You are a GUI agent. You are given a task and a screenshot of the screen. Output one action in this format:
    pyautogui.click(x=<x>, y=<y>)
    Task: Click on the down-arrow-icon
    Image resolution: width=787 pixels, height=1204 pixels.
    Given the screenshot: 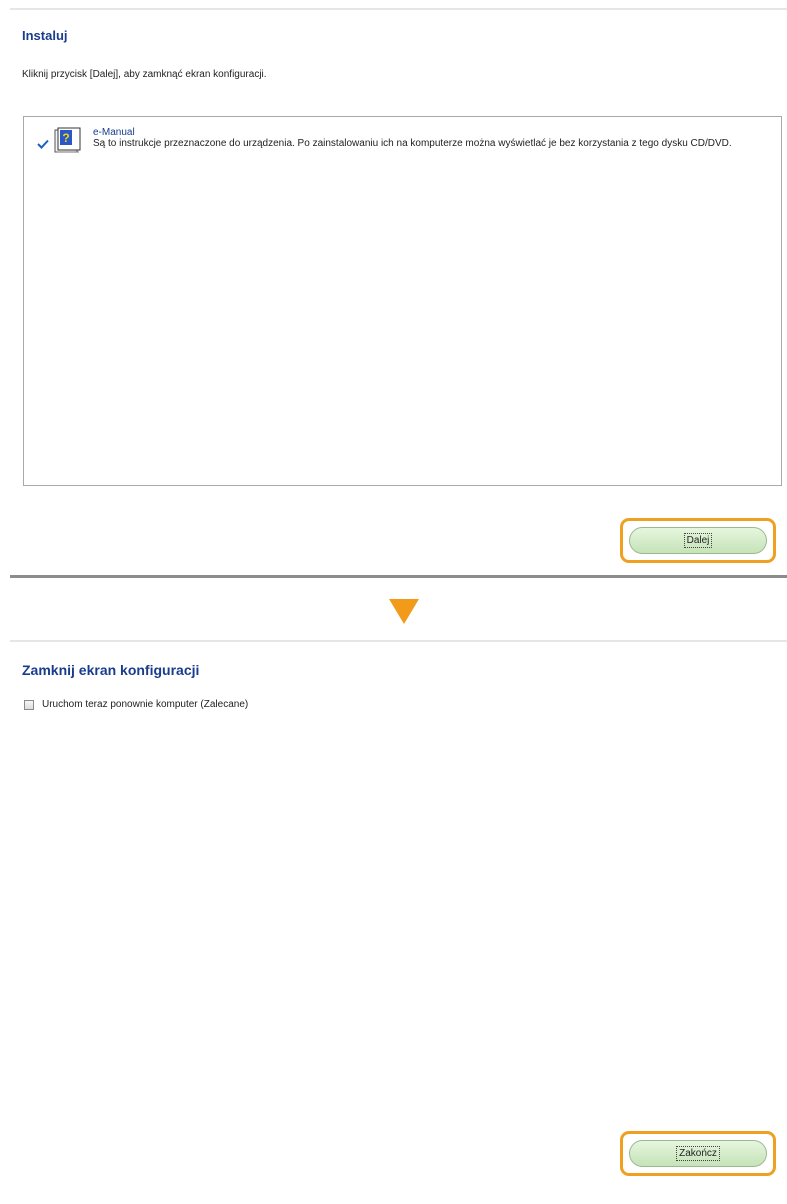 What is the action you would take?
    pyautogui.click(x=404, y=611)
    